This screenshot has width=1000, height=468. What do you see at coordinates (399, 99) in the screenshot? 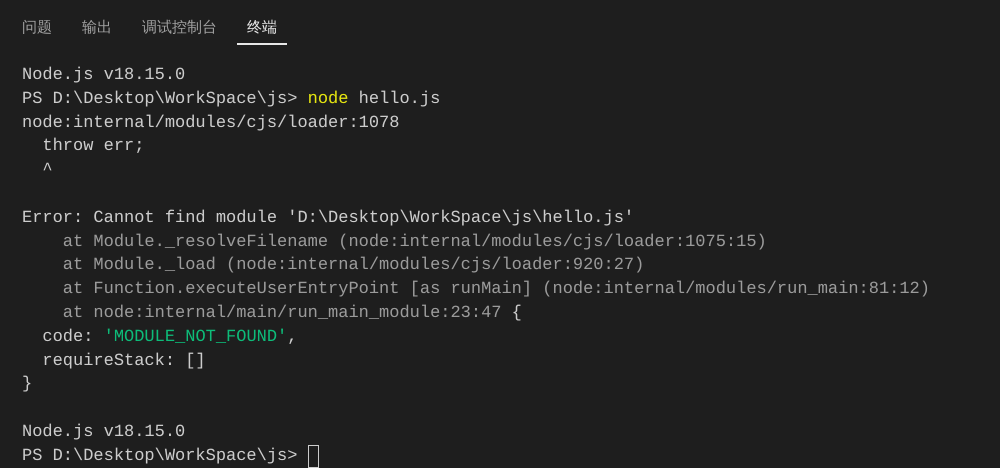
I see `terminal-text: hello.js` at bounding box center [399, 99].